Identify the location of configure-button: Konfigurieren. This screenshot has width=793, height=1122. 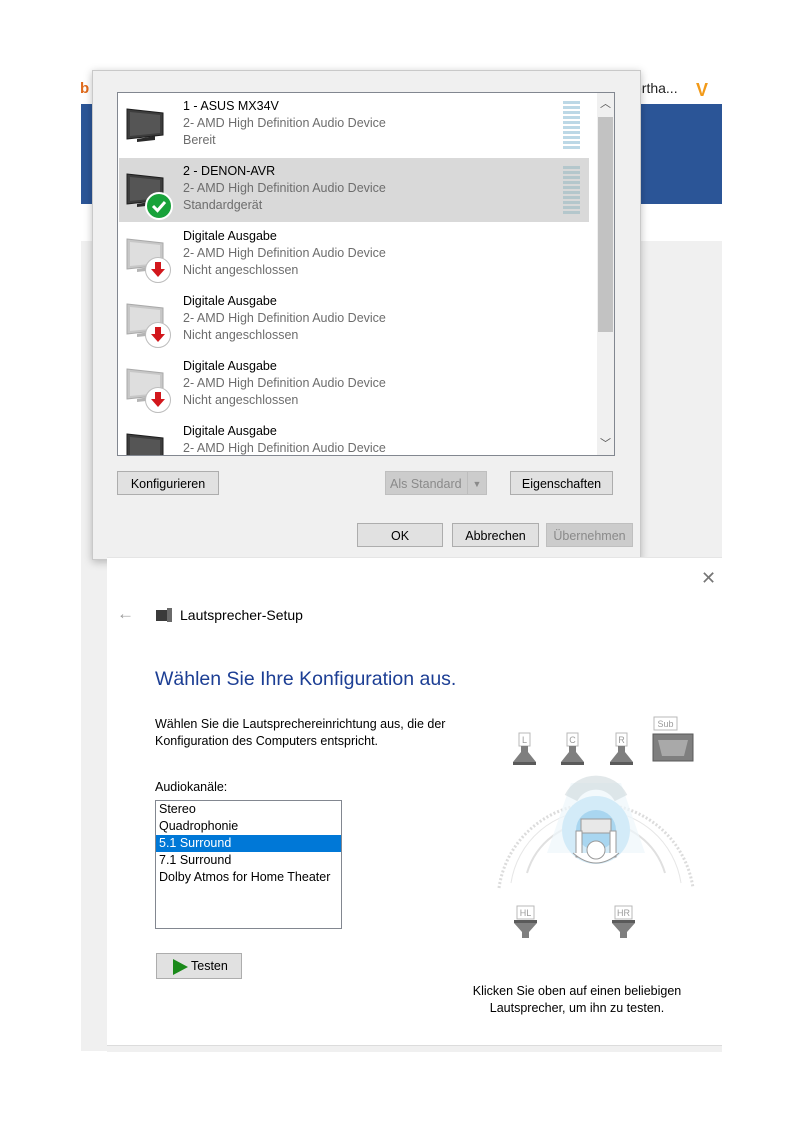
(168, 483).